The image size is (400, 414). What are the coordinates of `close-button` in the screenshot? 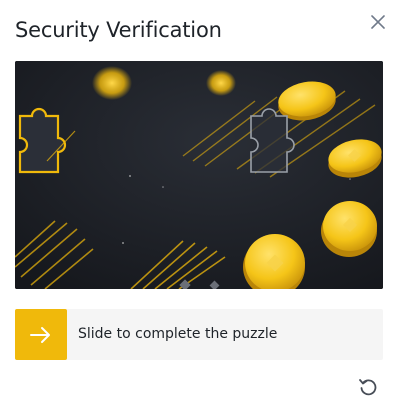 It's located at (378, 22).